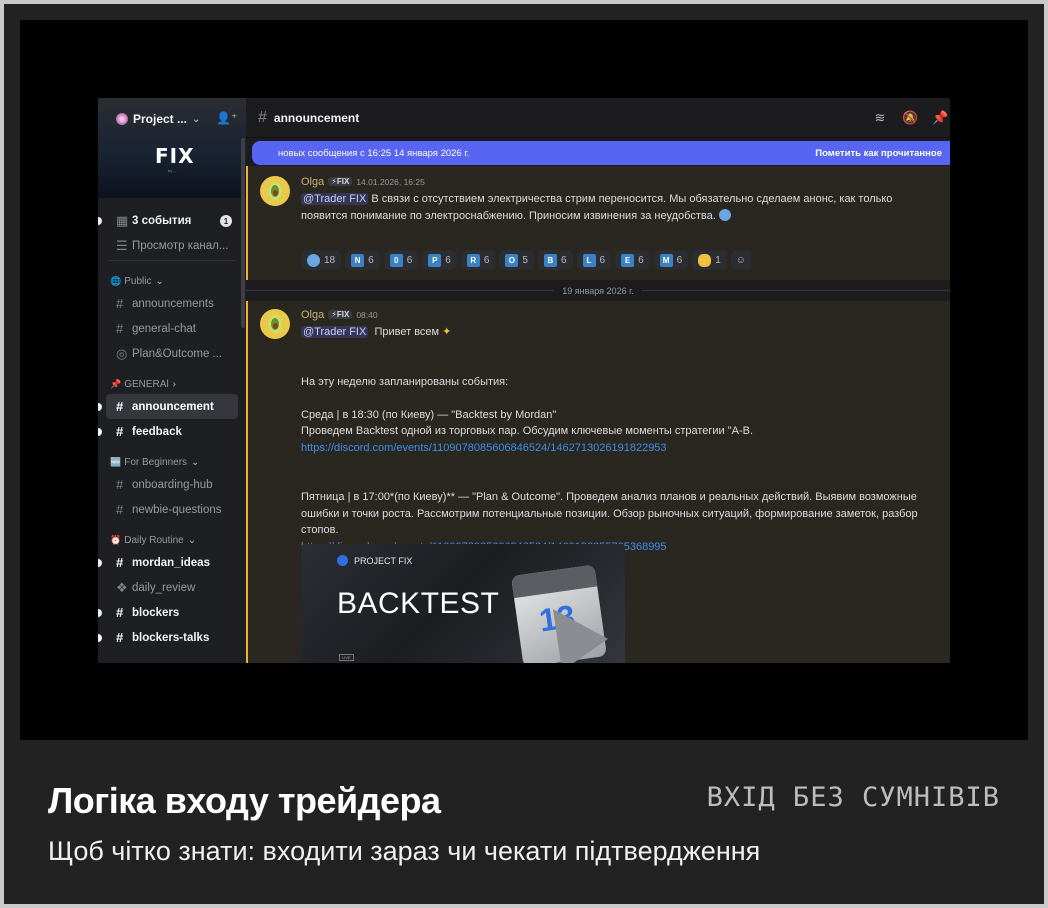 The height and width of the screenshot is (908, 1048). What do you see at coordinates (594, 260) in the screenshot?
I see `reaction: L6` at bounding box center [594, 260].